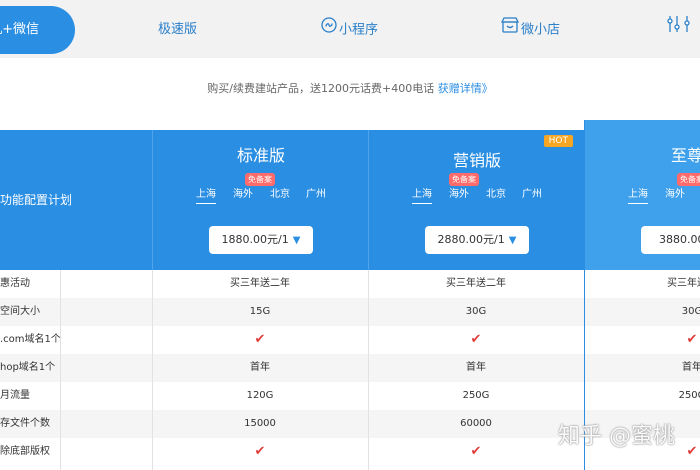 The image size is (700, 470). Describe the element at coordinates (350, 312) in the screenshot. I see `table-row: 空间大小 15G 30G 30G` at that location.